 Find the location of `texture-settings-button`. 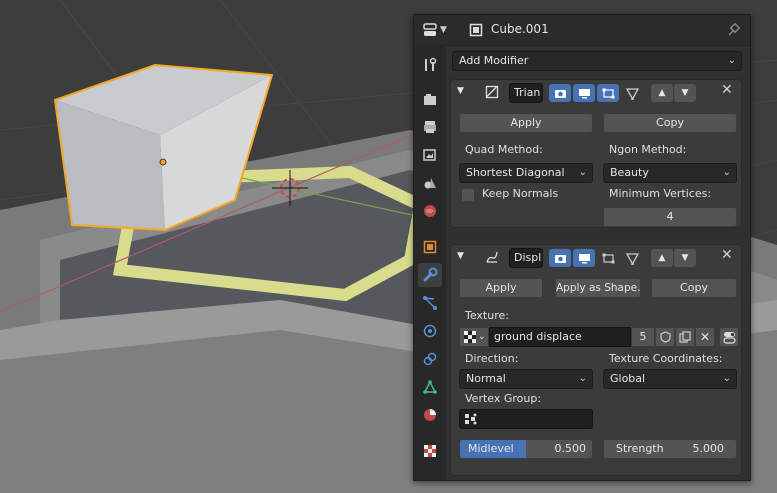

texture-settings-button is located at coordinates (729, 337).